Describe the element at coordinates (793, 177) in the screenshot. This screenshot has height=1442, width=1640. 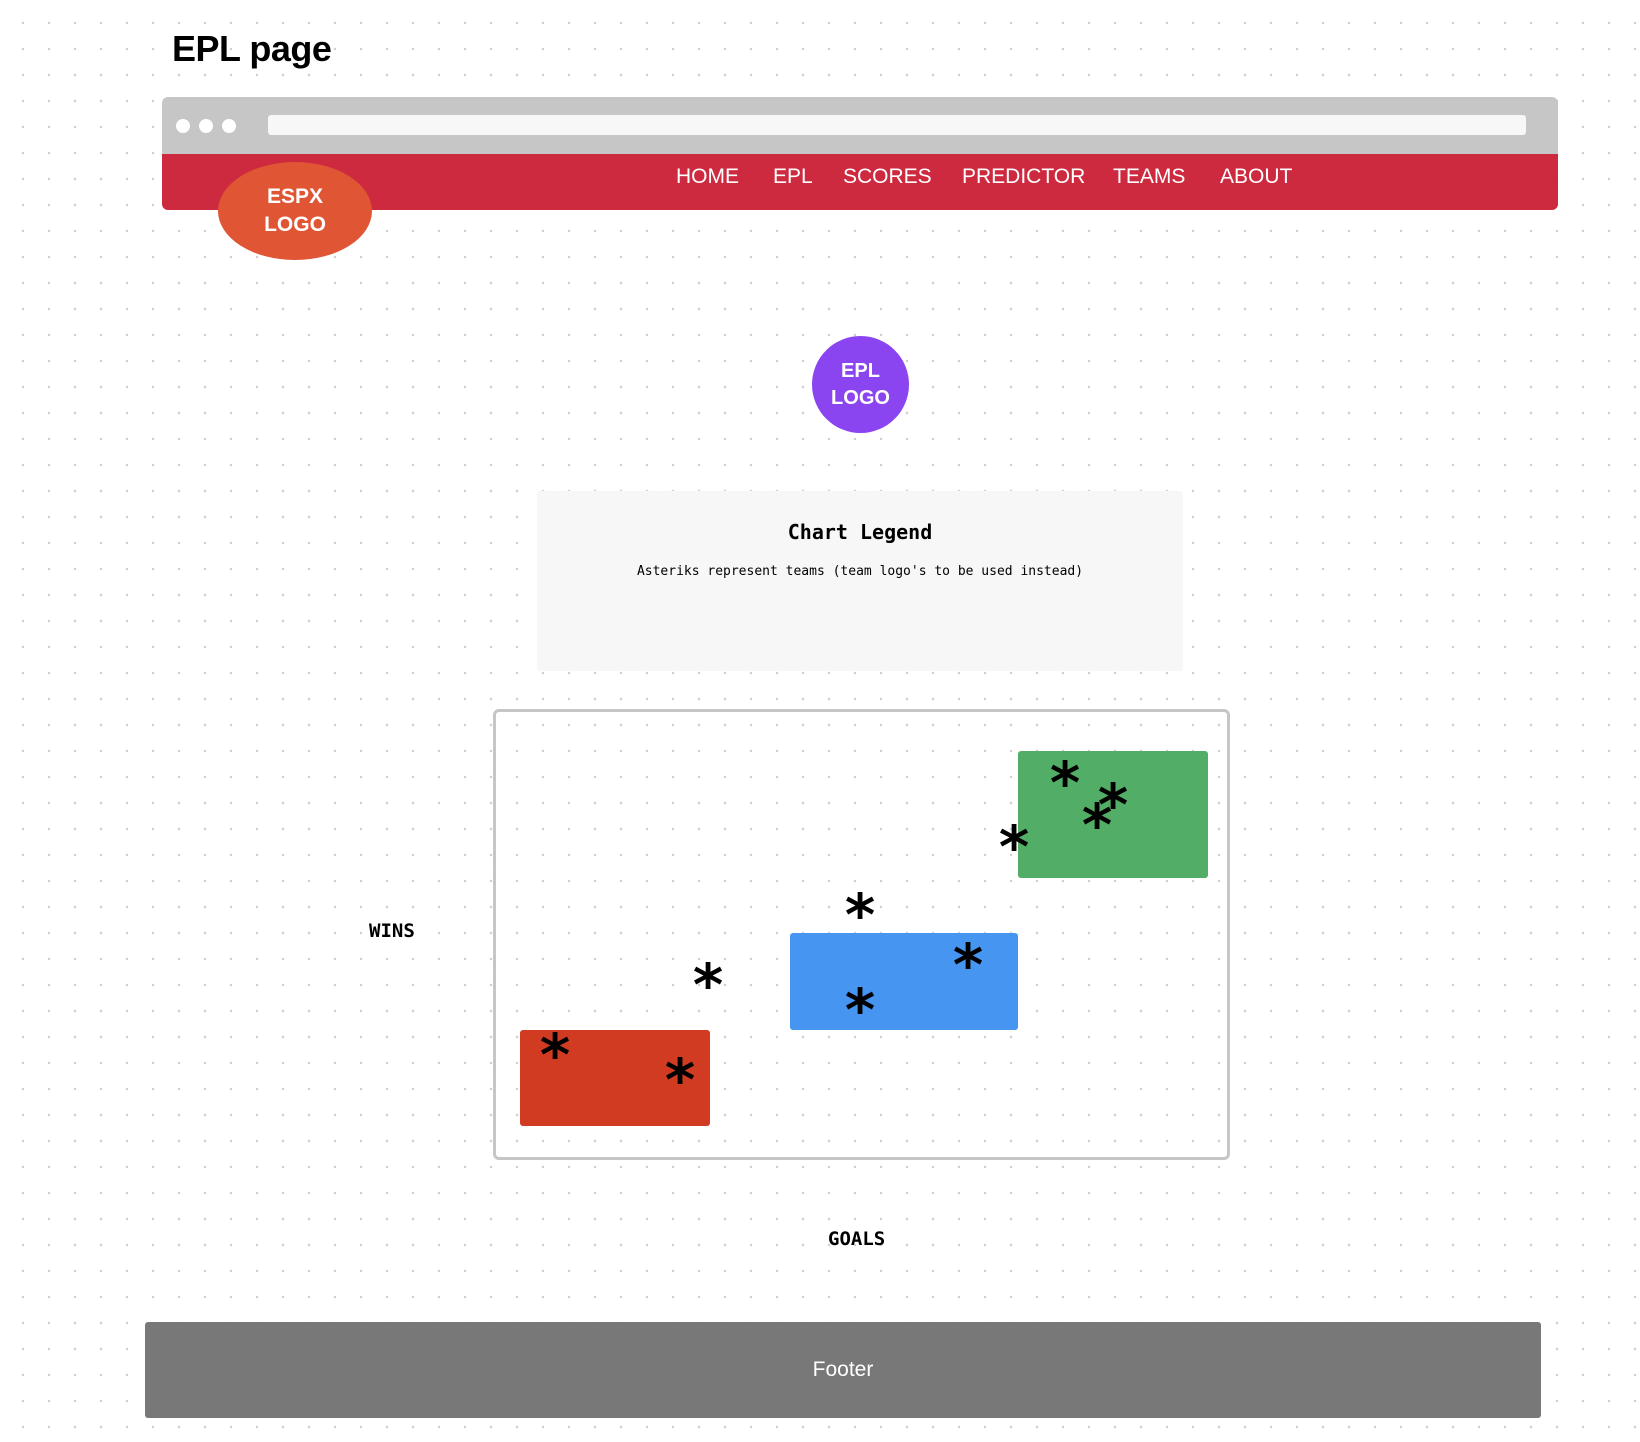
I see `nav-item-epl: EPL` at that location.